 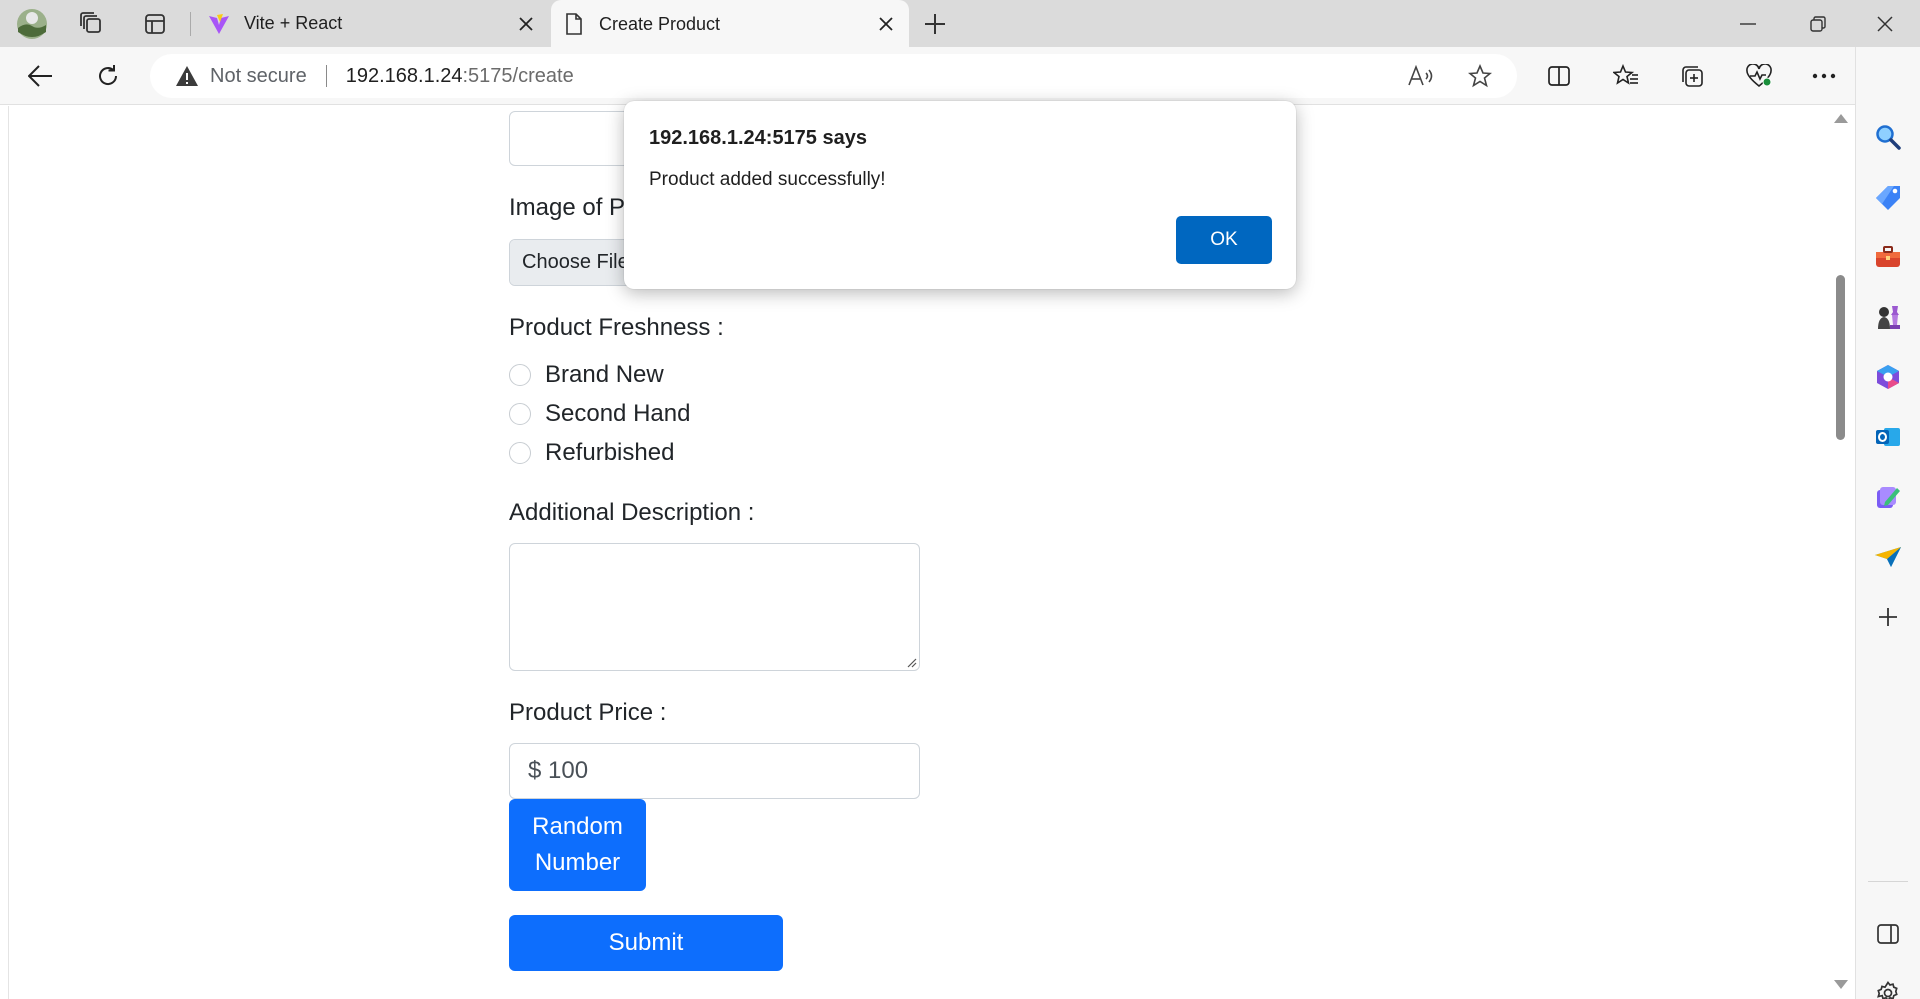 What do you see at coordinates (1759, 76) in the screenshot?
I see `browser-essentials-icon` at bounding box center [1759, 76].